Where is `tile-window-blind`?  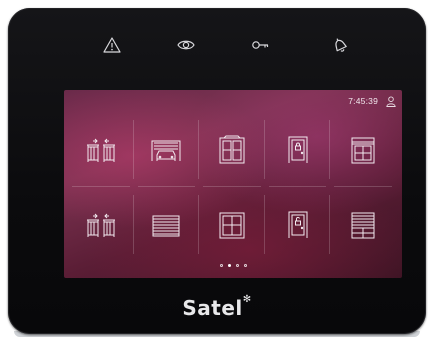 tile-window-blind is located at coordinates (363, 149).